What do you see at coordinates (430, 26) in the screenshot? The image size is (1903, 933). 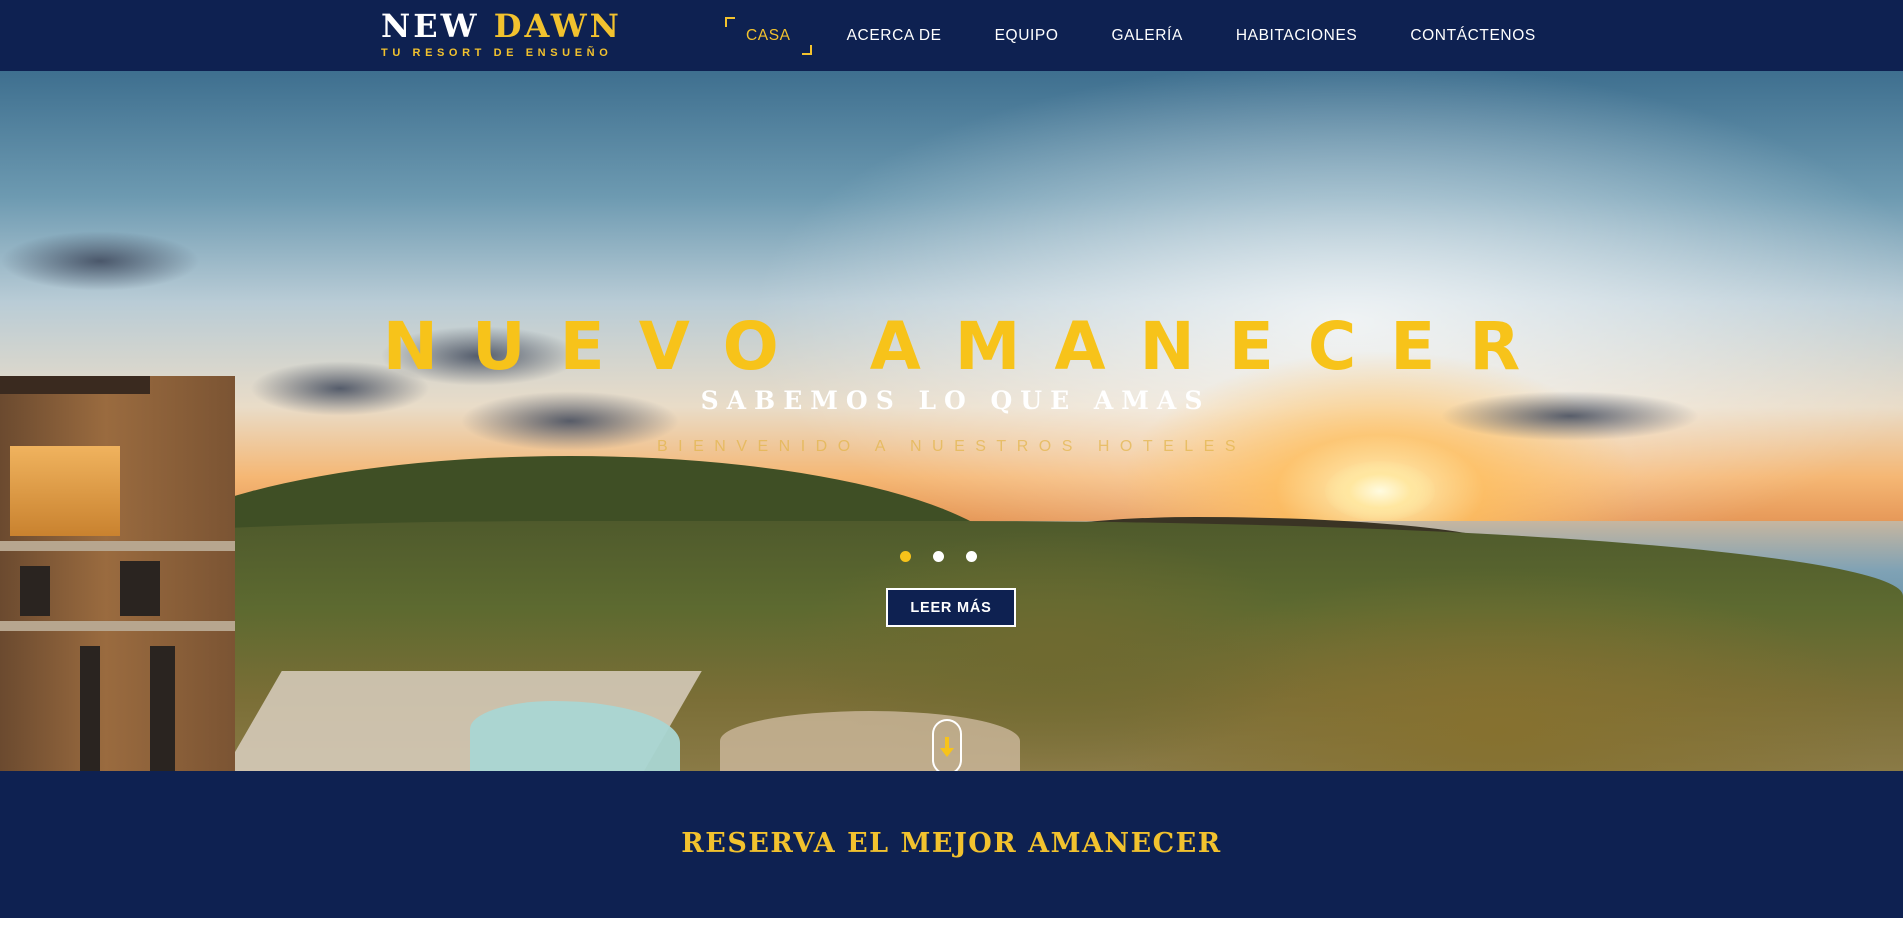 I see `logo-word-new: NEW` at bounding box center [430, 26].